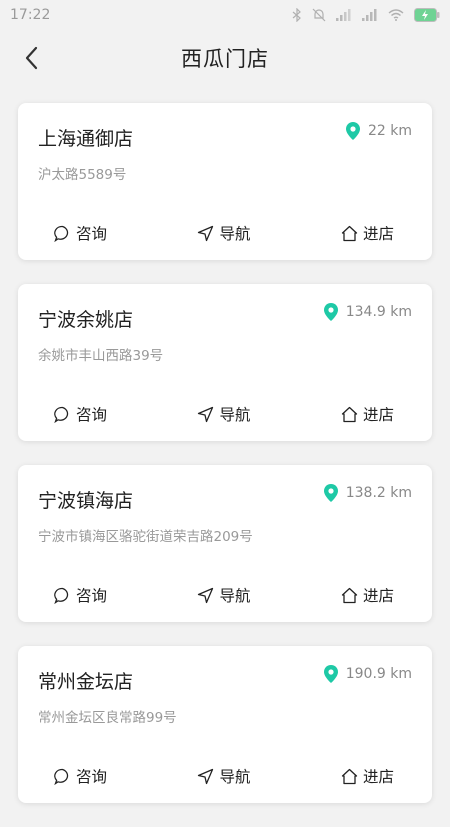 The width and height of the screenshot is (450, 827). Describe the element at coordinates (378, 493) in the screenshot. I see `distance-text: 138.2 km` at that location.